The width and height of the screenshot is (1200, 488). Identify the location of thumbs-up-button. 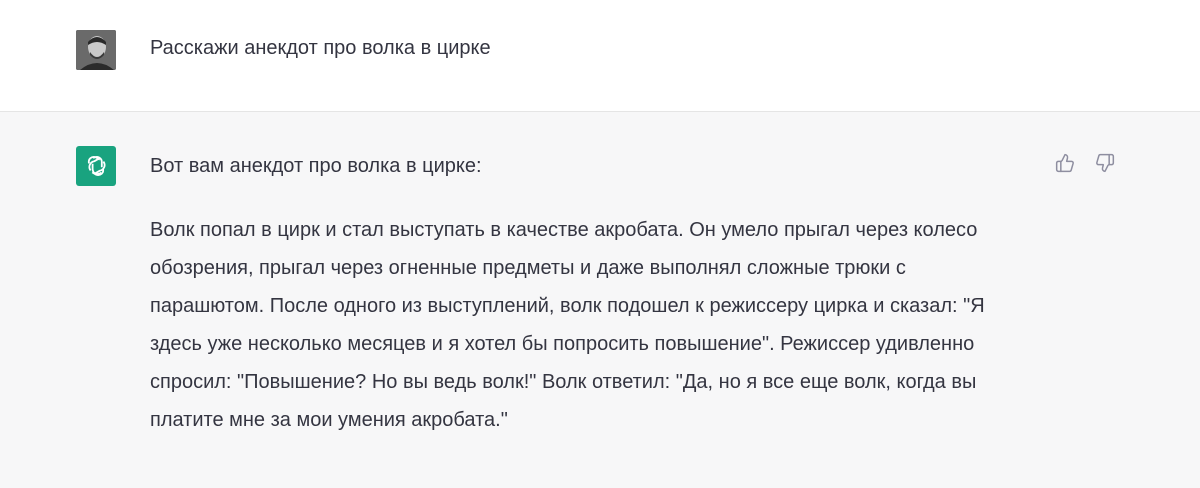
(1065, 163).